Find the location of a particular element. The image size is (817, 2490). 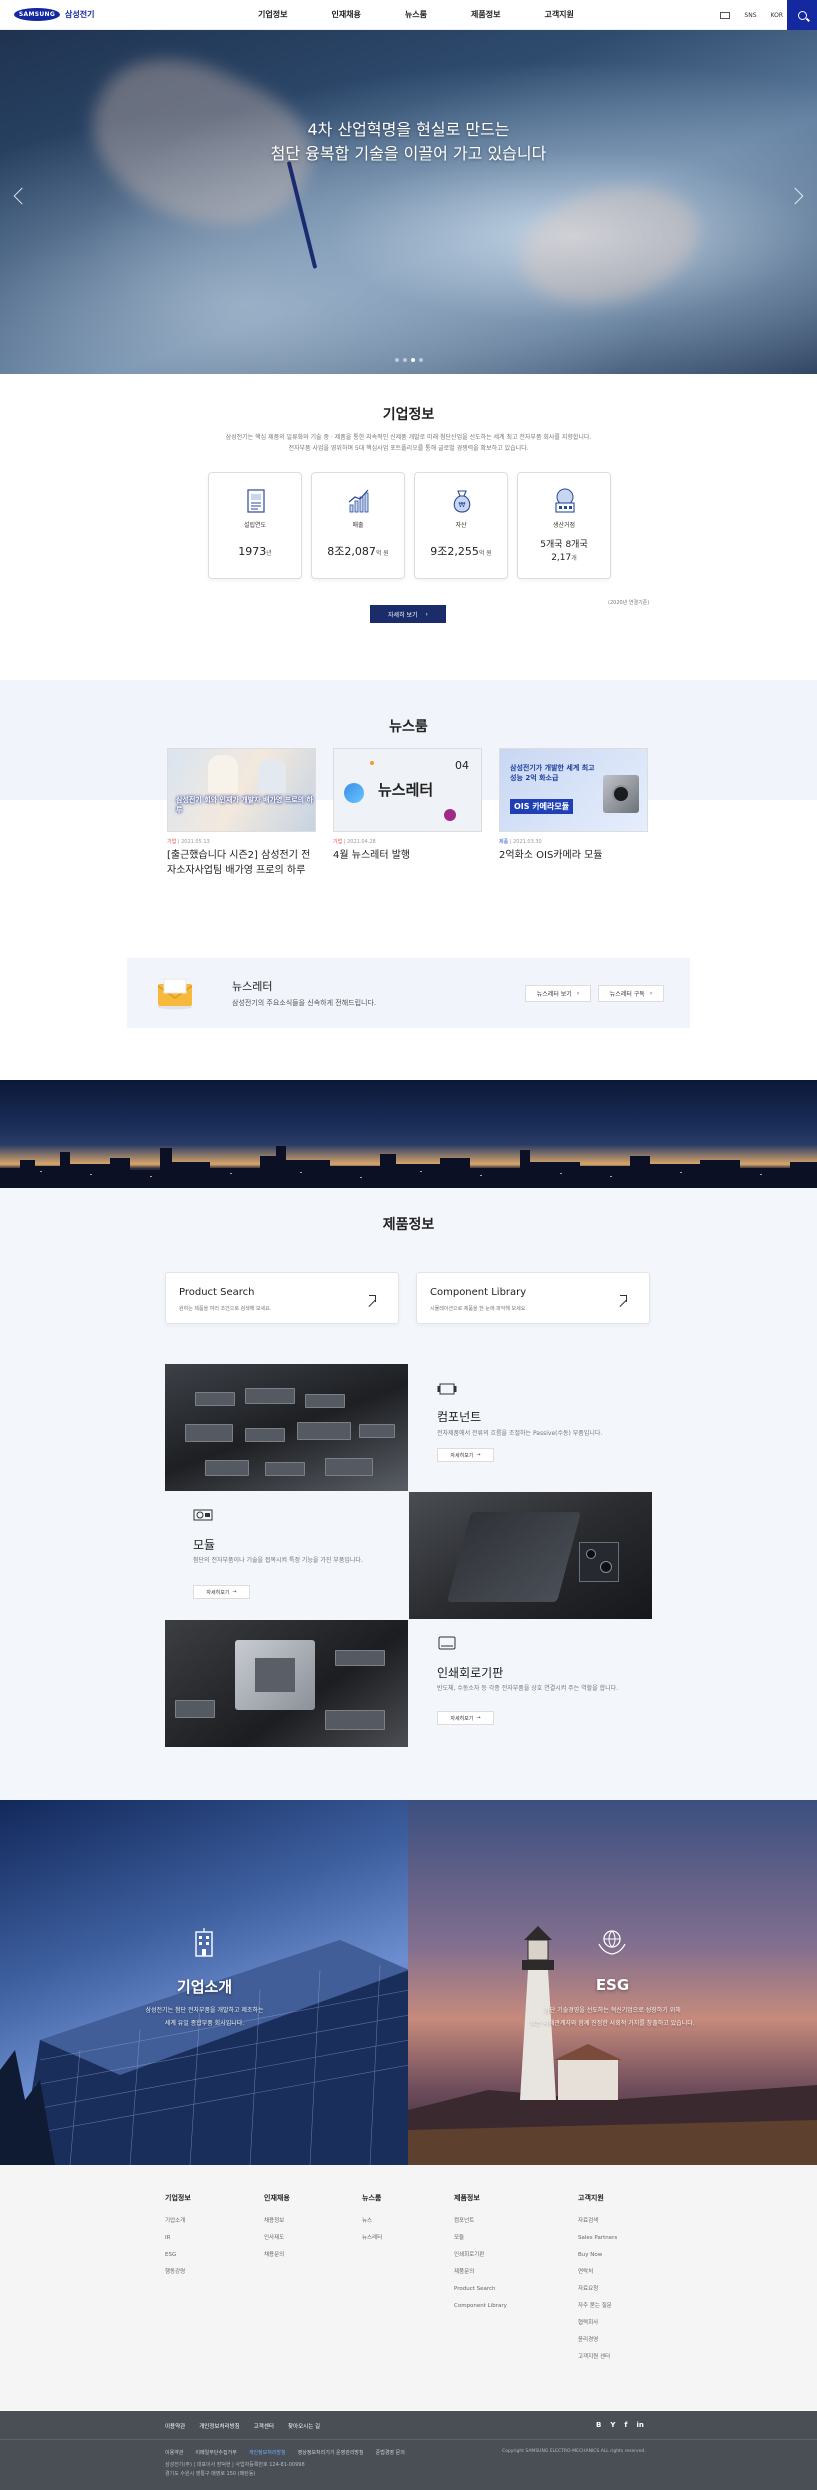

nav-support: 고객지원 is located at coordinates (558, 15).